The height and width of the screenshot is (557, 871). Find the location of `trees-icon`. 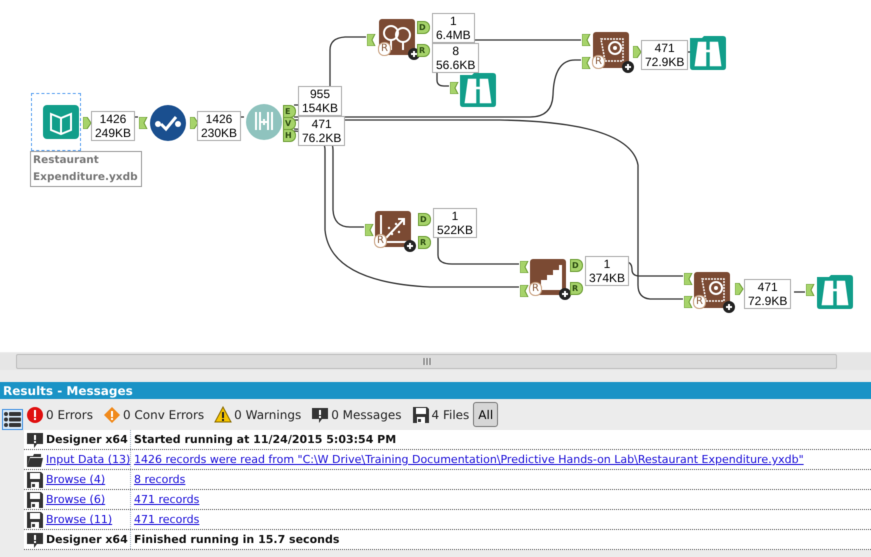

trees-icon is located at coordinates (397, 37).